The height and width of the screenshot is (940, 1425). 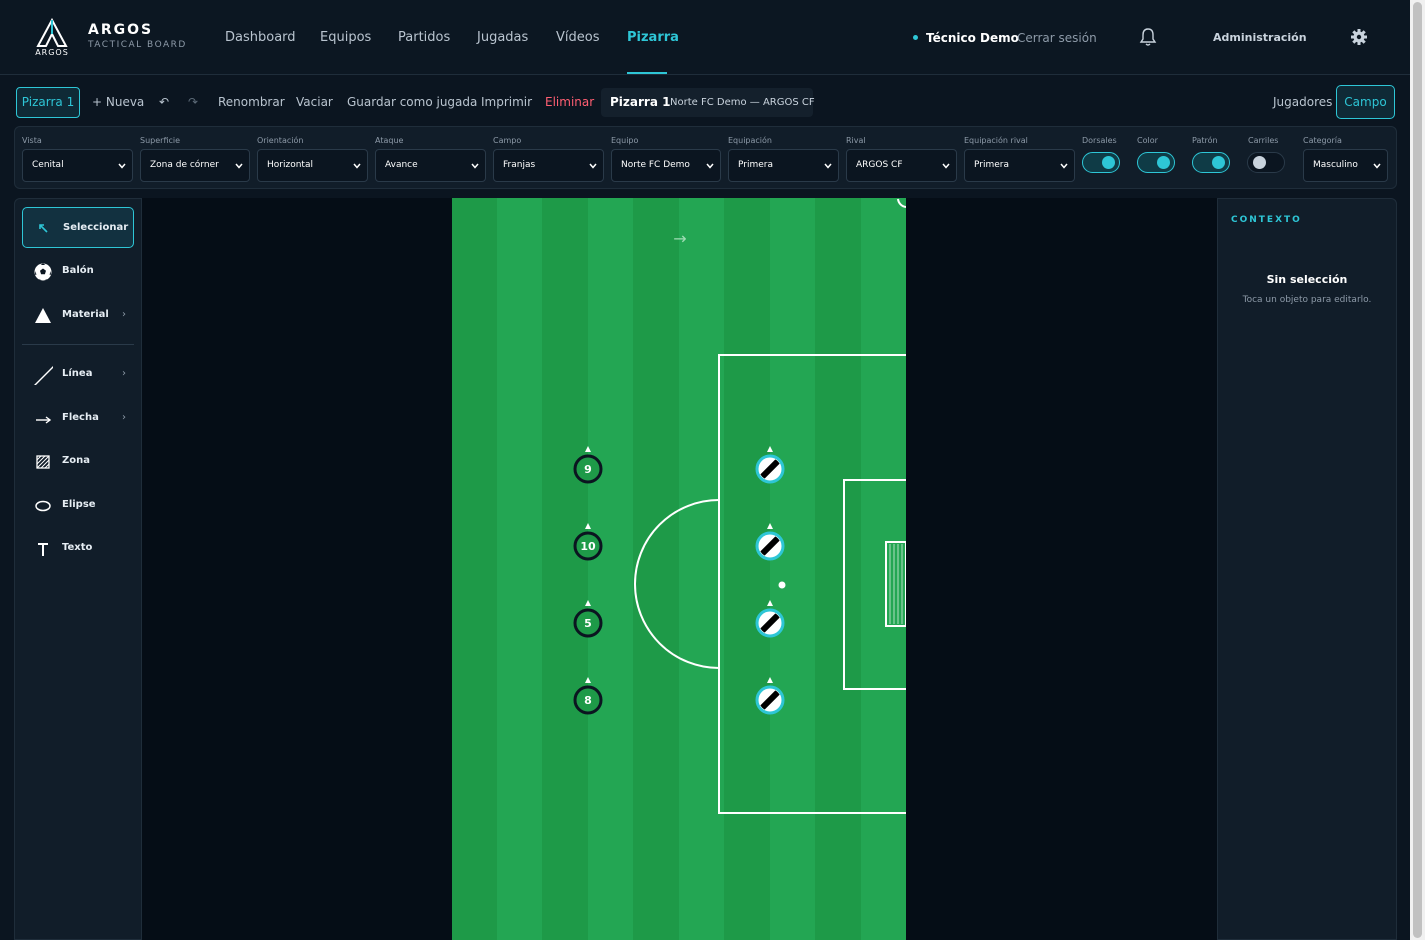 I want to click on tool-label: Seleccionar, so click(x=96, y=227).